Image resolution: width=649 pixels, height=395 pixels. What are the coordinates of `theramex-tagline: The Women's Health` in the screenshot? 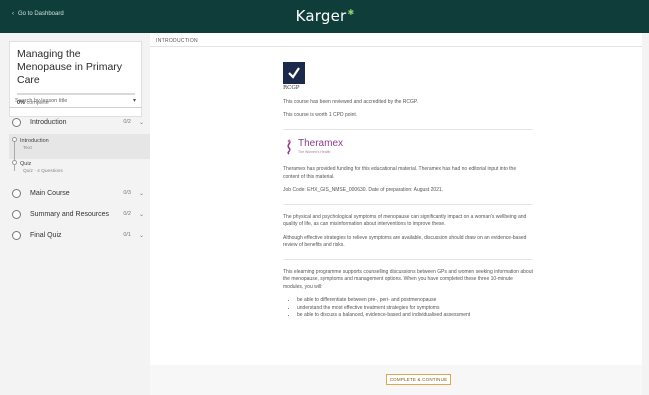 It's located at (314, 151).